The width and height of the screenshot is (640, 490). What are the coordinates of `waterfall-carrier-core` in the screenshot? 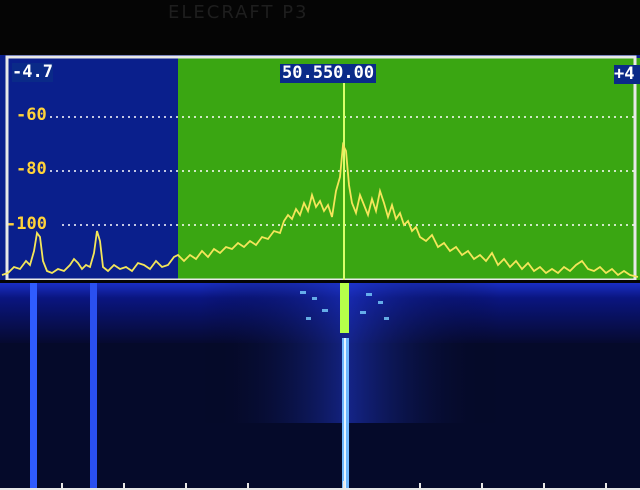 It's located at (345, 414).